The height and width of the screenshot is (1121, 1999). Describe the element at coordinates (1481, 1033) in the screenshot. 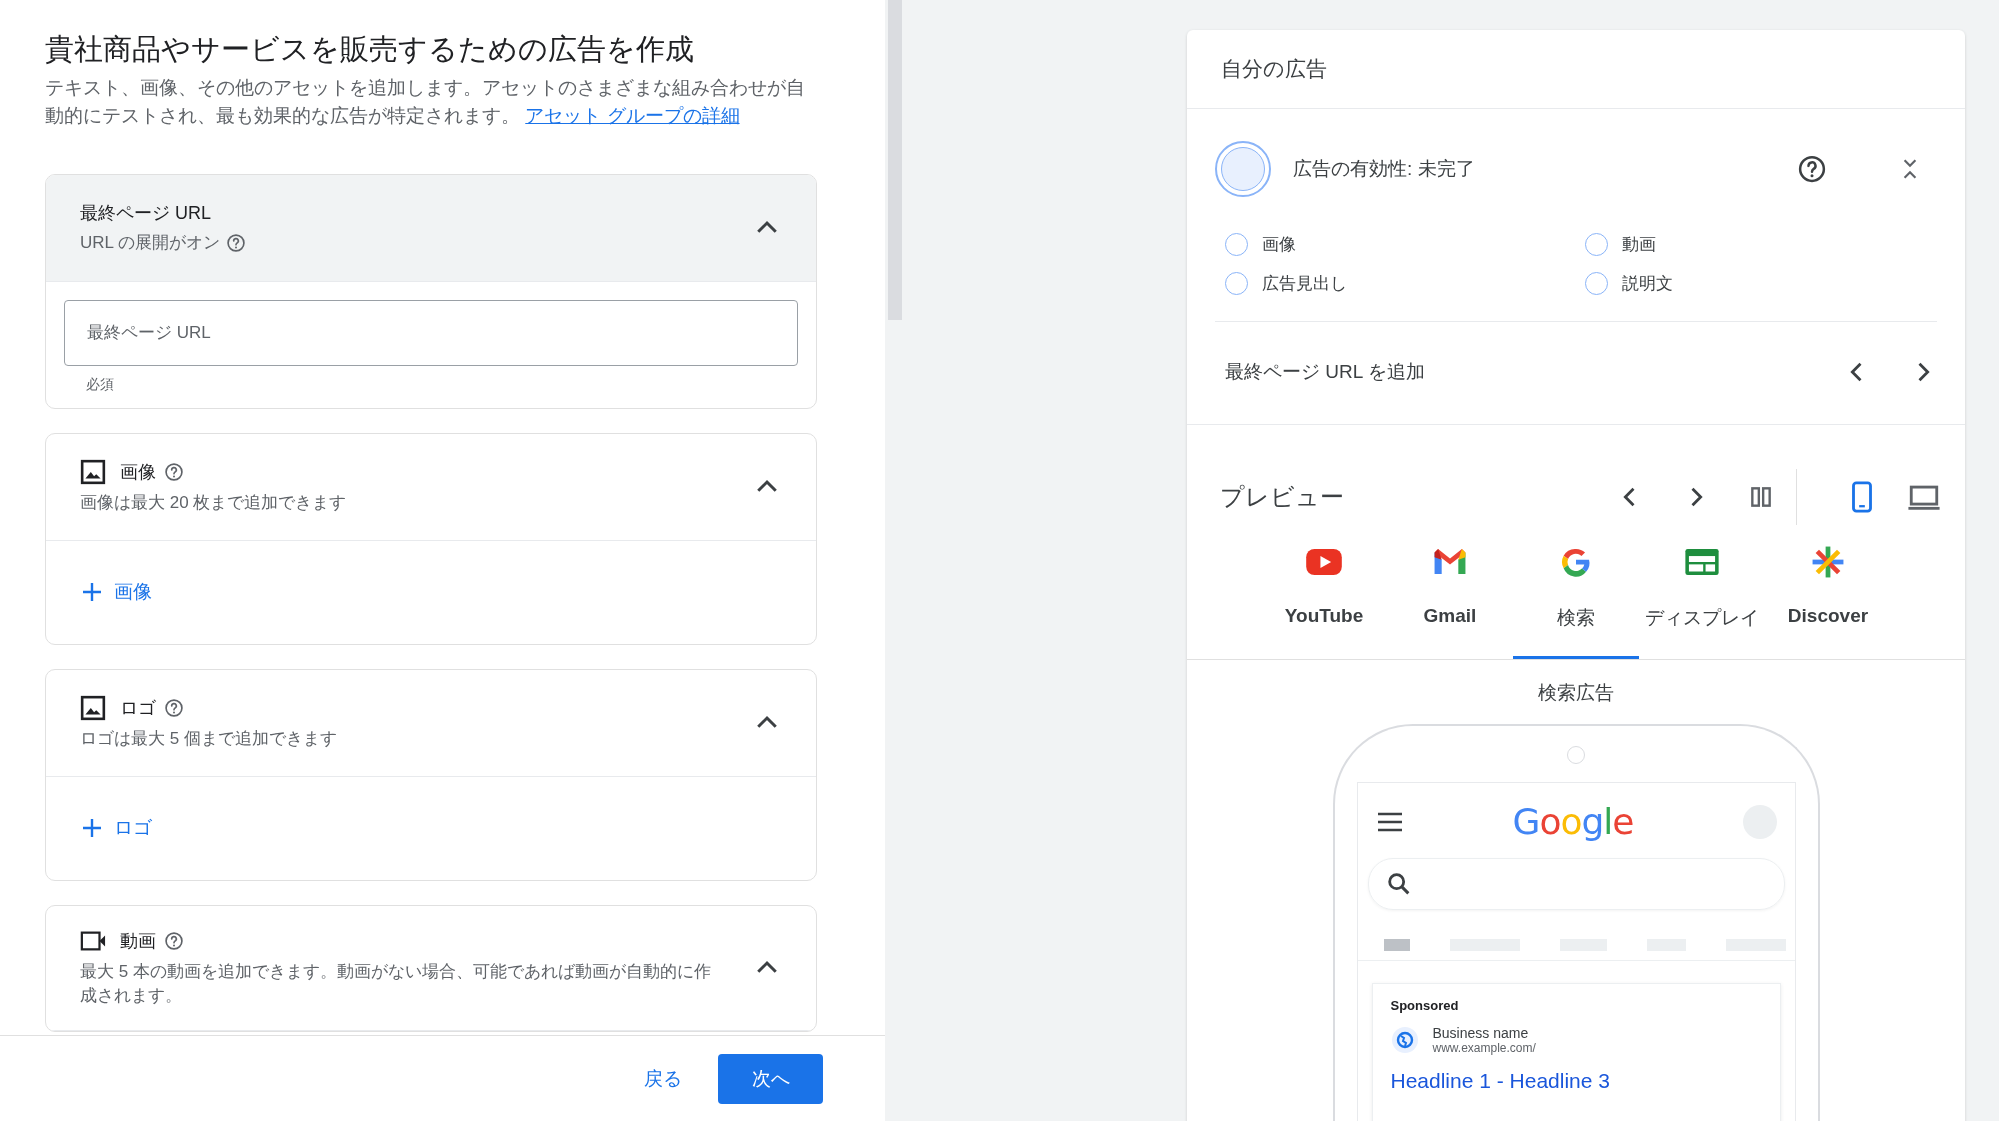

I see `business-name: Business name` at that location.